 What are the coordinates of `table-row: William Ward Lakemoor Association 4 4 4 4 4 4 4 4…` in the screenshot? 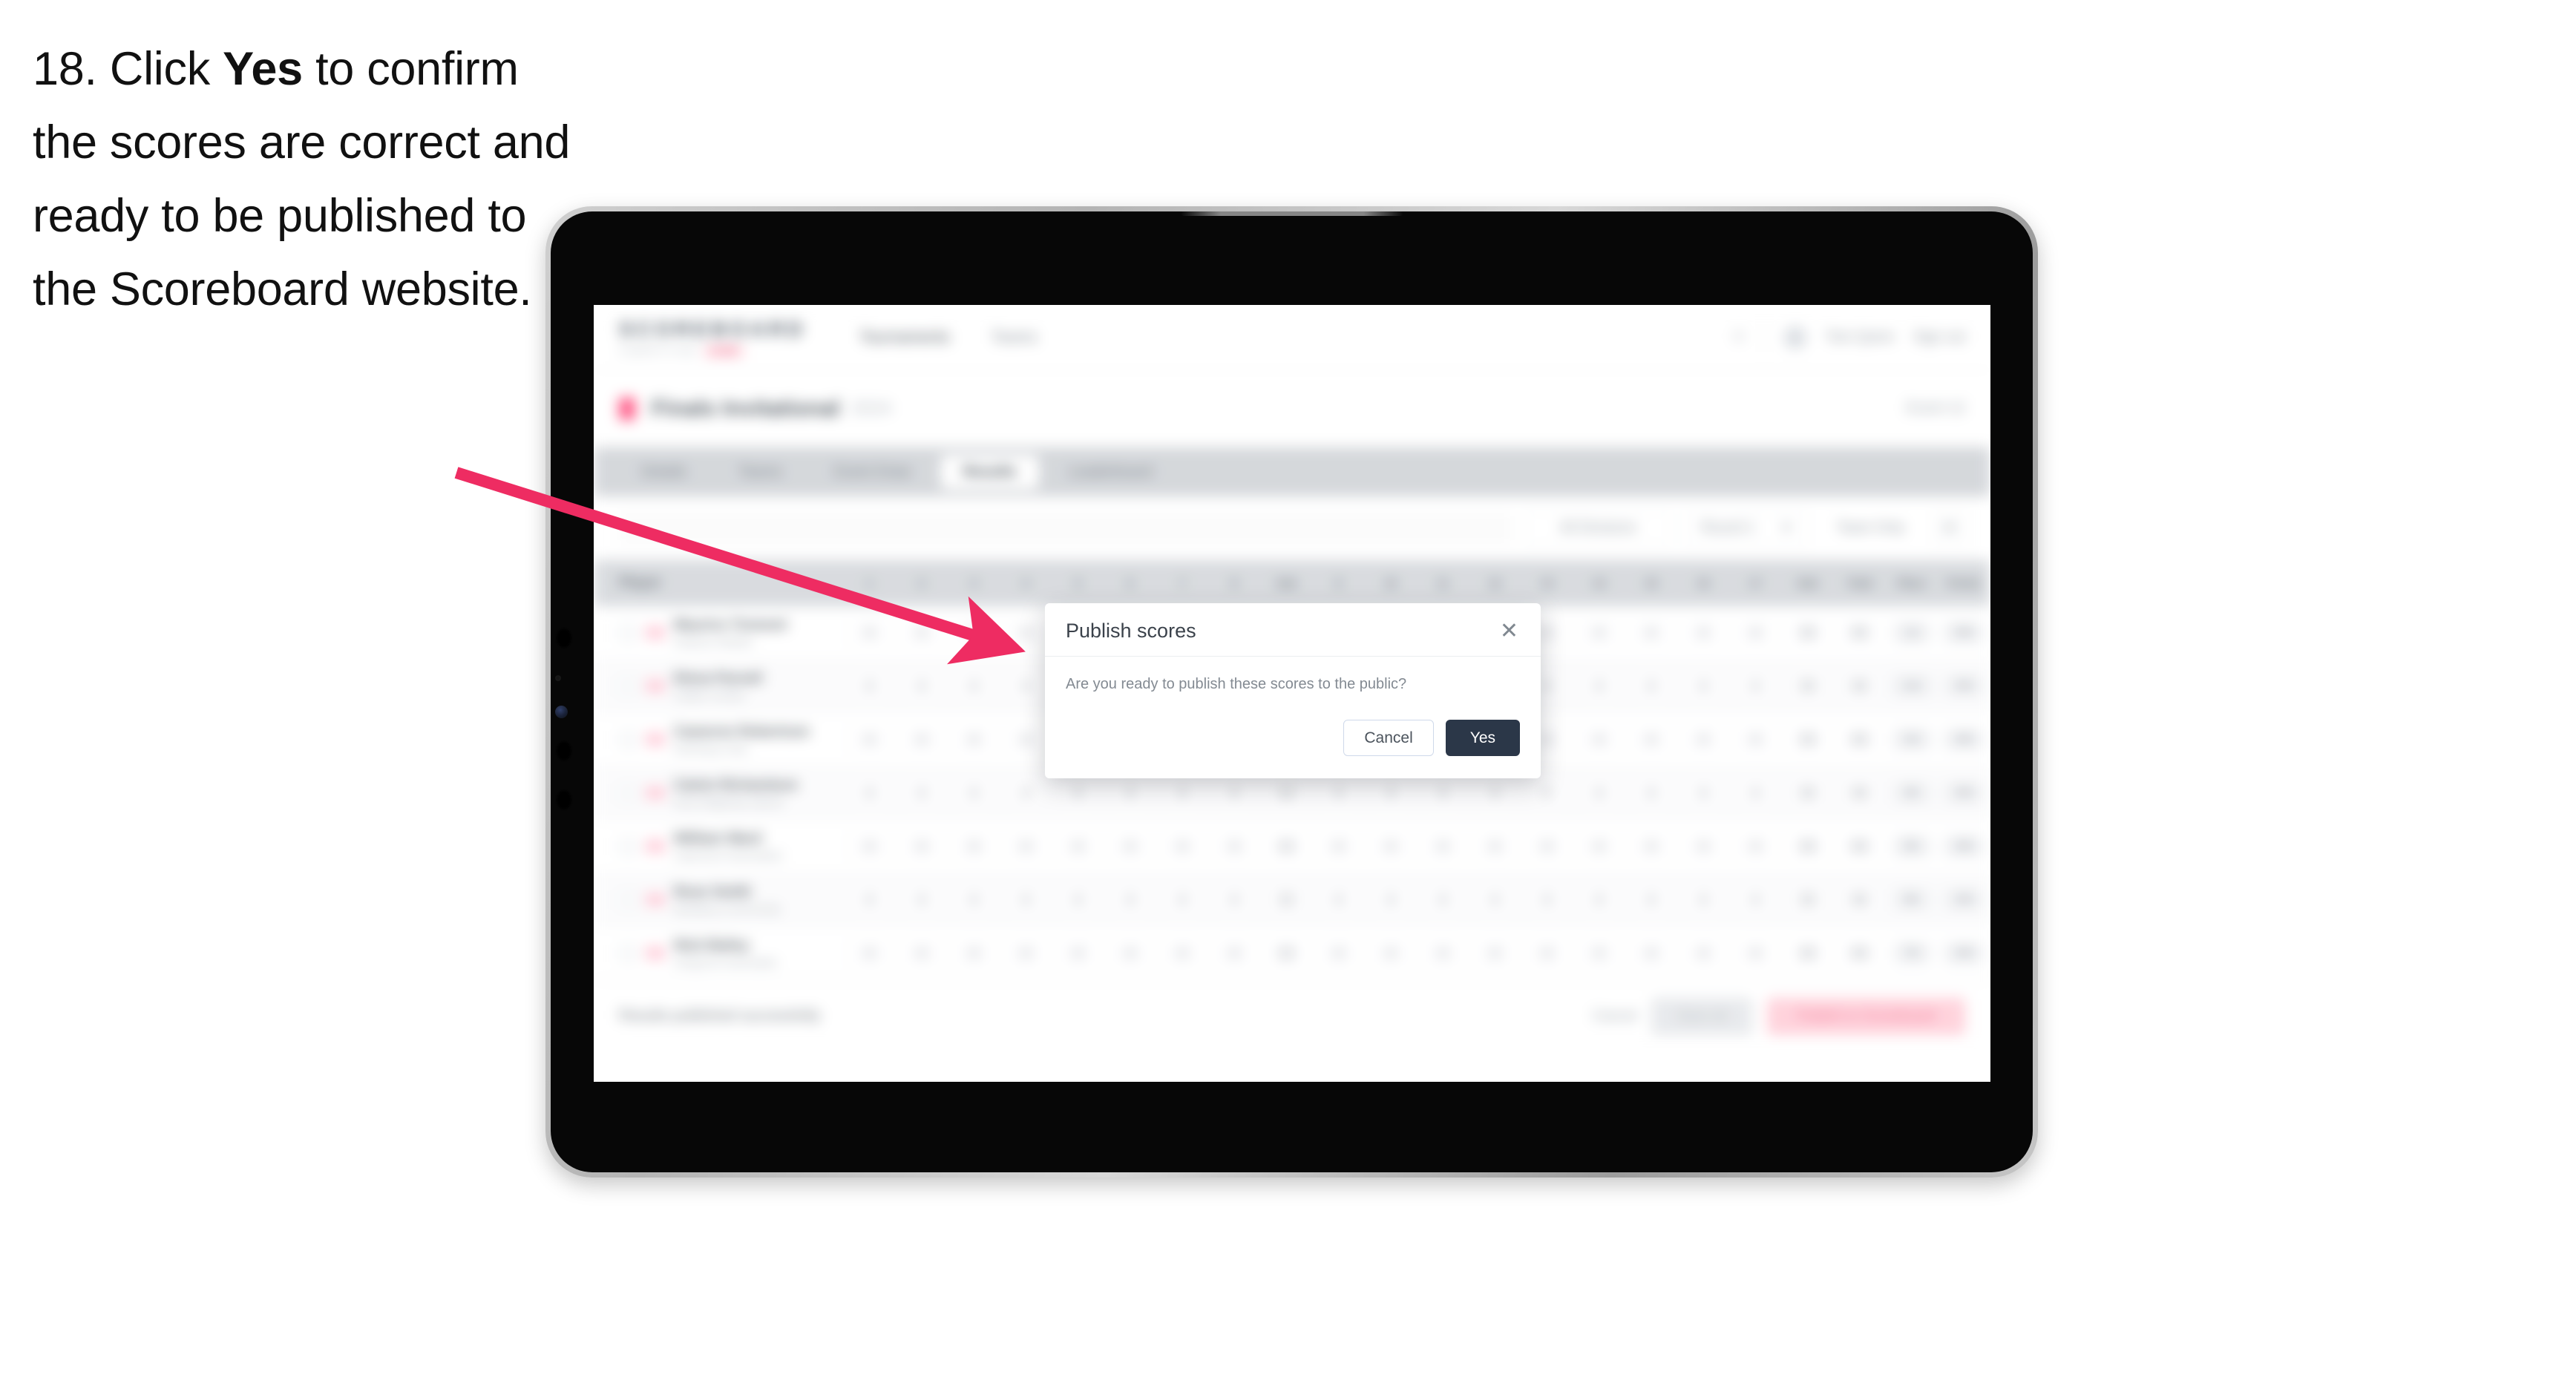 It's located at (1292, 846).